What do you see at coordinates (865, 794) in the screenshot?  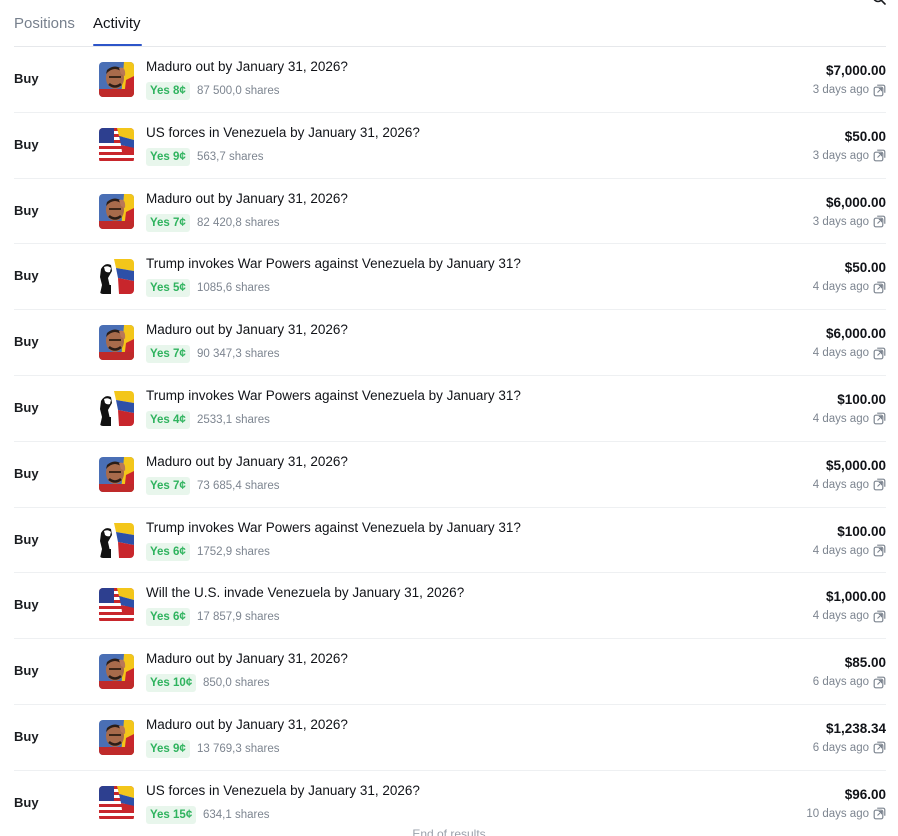 I see `trade-amount: $96.00` at bounding box center [865, 794].